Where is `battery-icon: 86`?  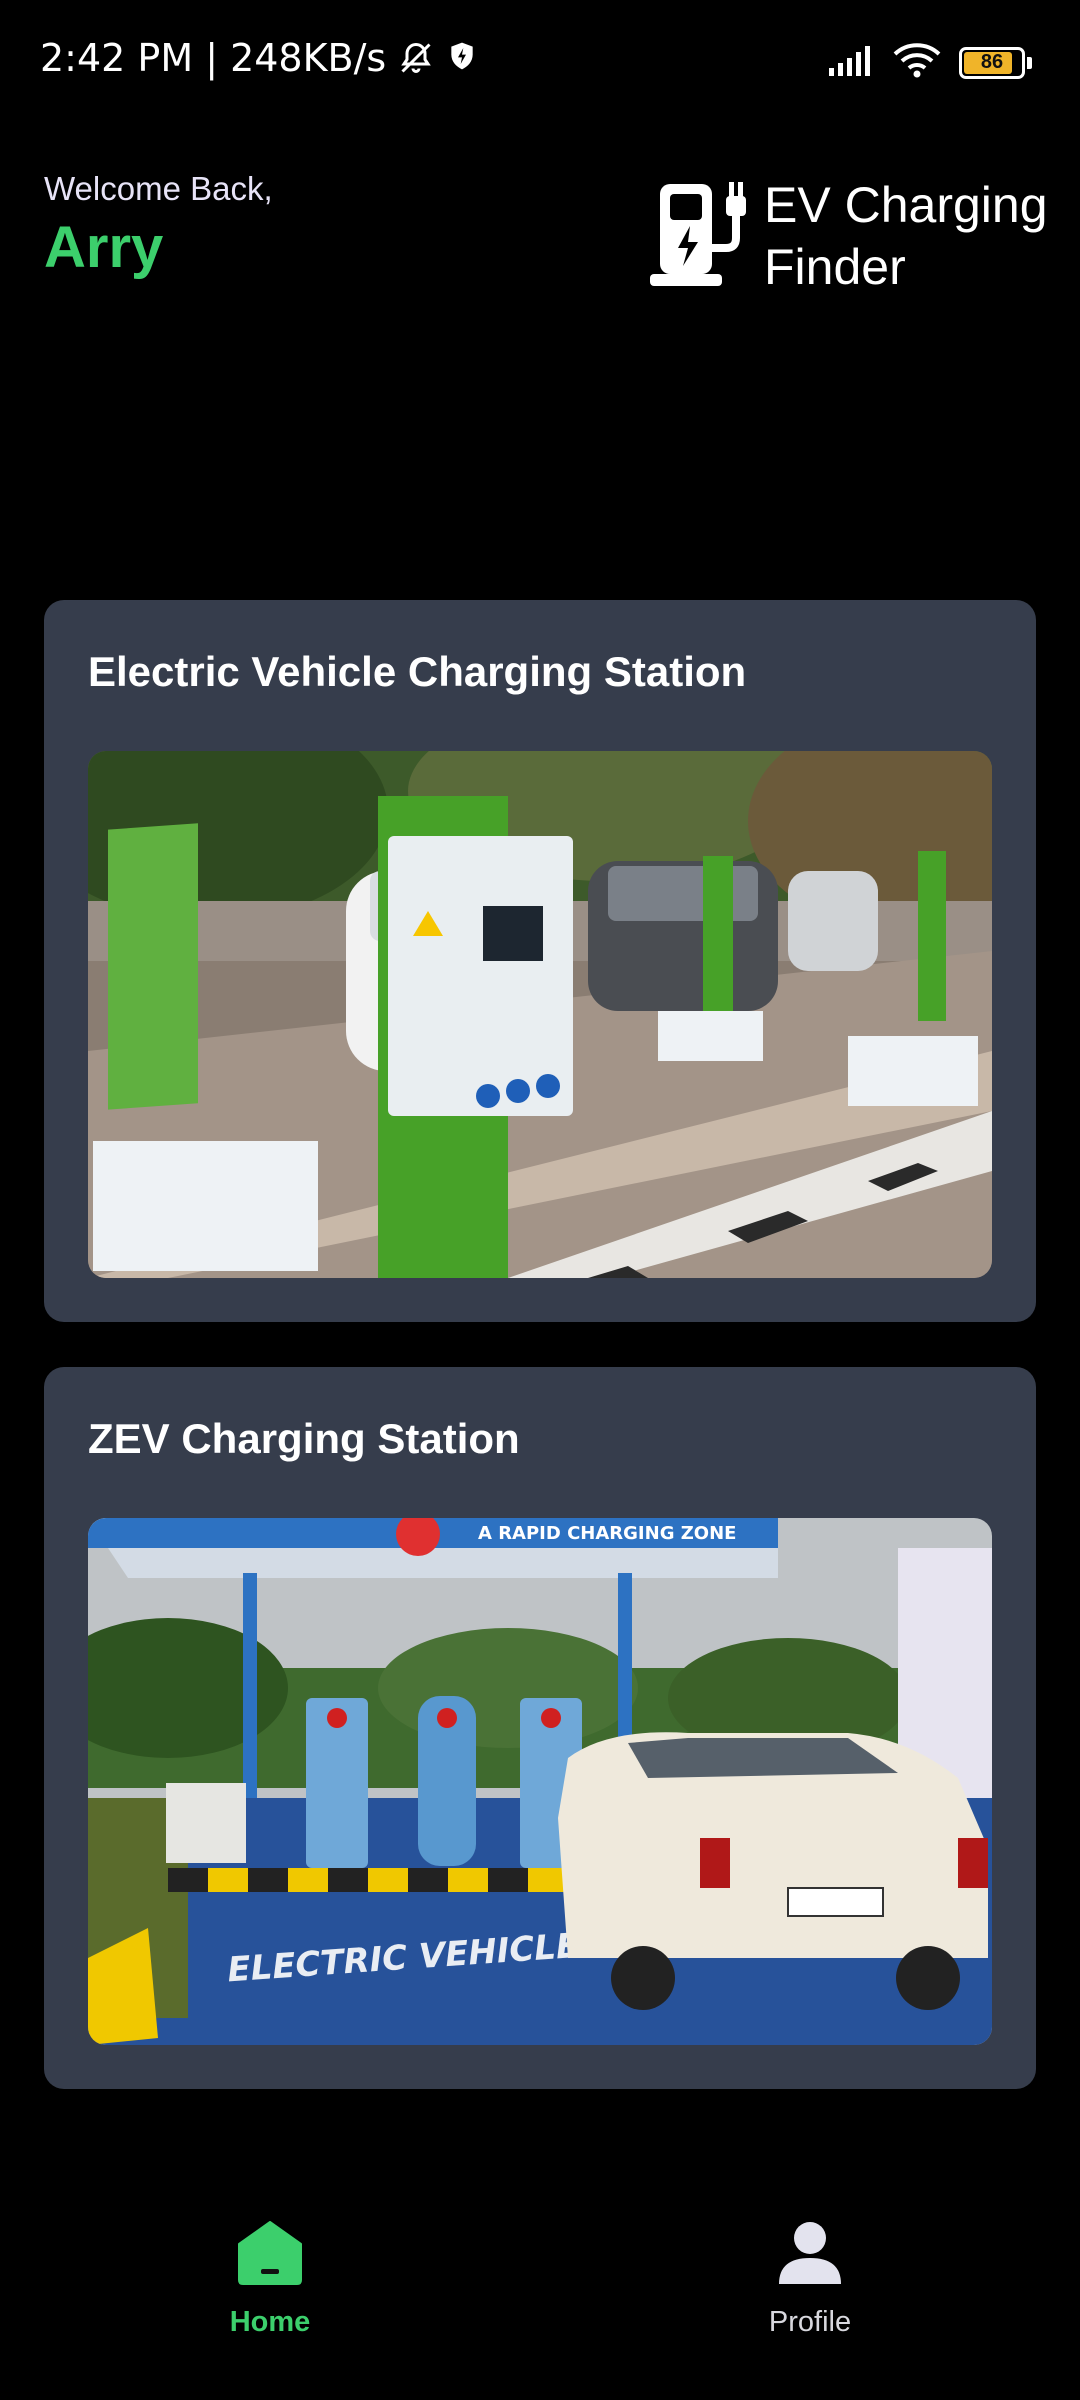 battery-icon: 86 is located at coordinates (995, 62).